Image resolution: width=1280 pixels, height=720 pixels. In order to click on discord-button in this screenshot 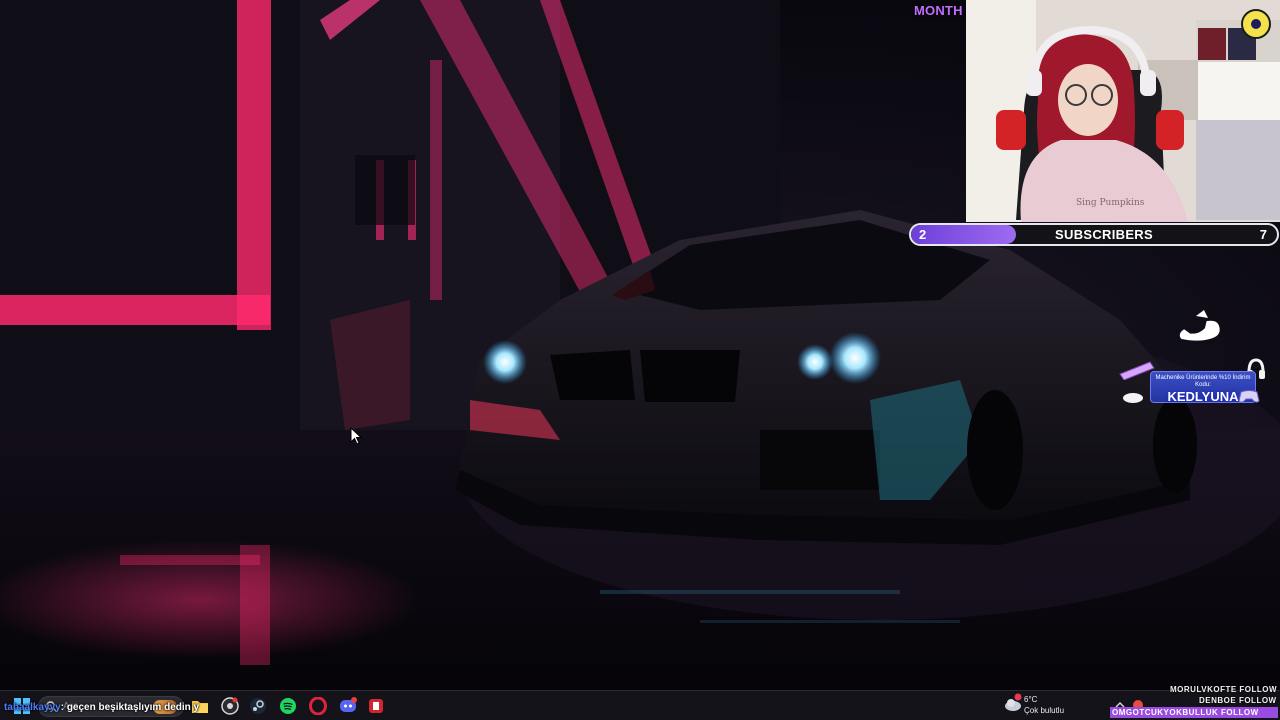, I will do `click(348, 706)`.